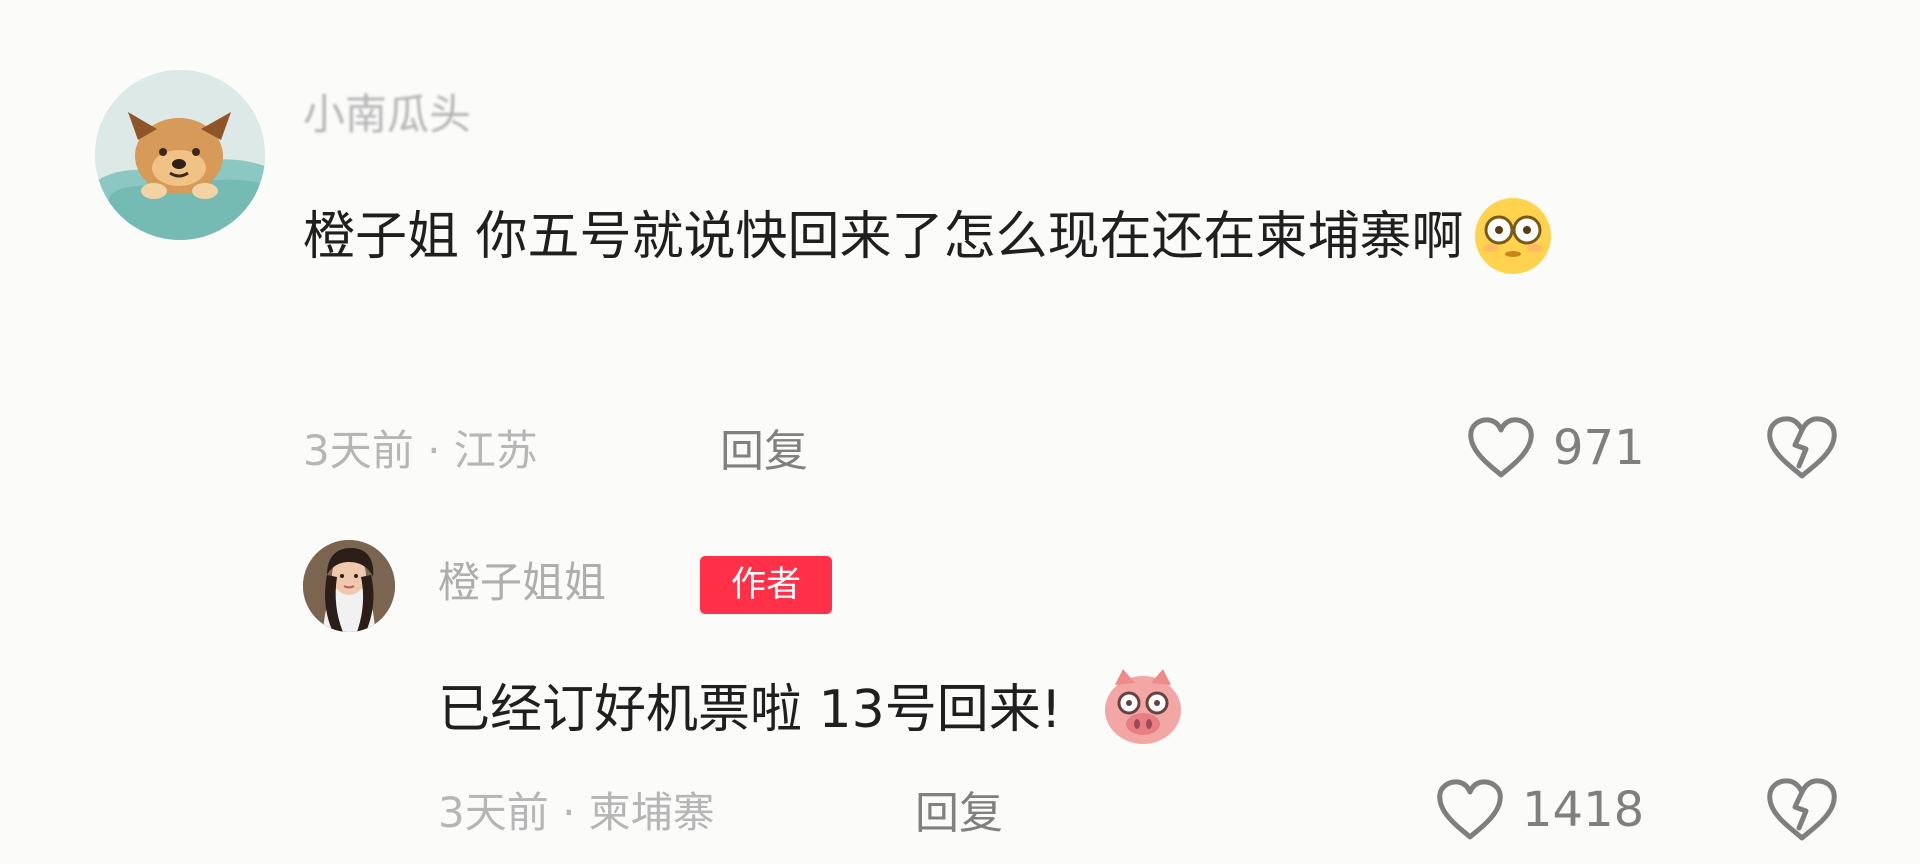 This screenshot has width=1920, height=864. What do you see at coordinates (576, 812) in the screenshot?
I see `reply-meta: 3天前 · 柬埔寨` at bounding box center [576, 812].